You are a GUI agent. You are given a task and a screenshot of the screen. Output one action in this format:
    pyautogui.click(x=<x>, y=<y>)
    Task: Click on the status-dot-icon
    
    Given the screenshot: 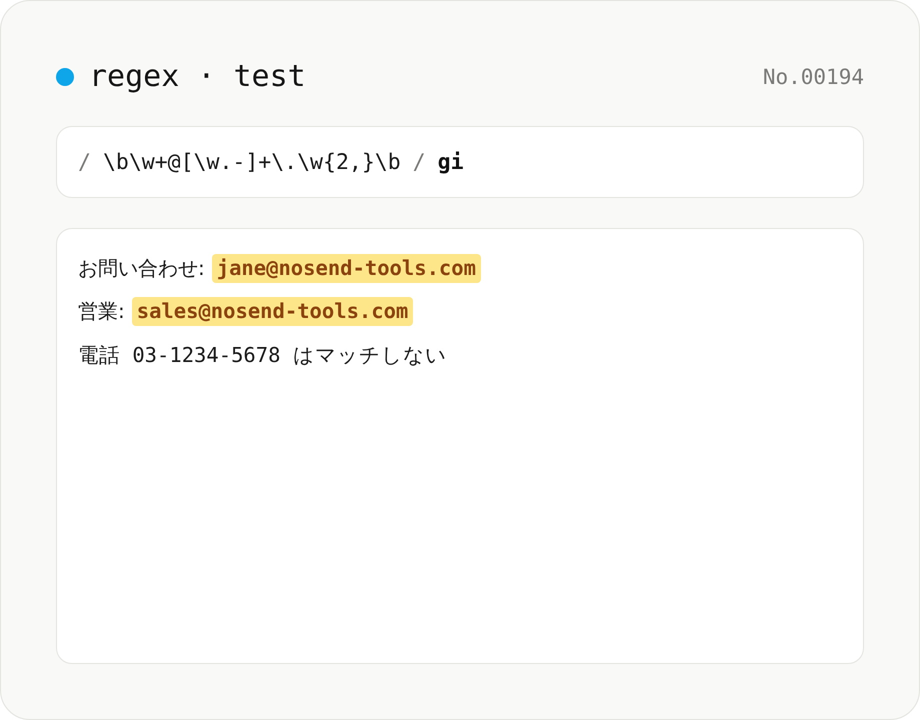 What is the action you would take?
    pyautogui.click(x=65, y=77)
    